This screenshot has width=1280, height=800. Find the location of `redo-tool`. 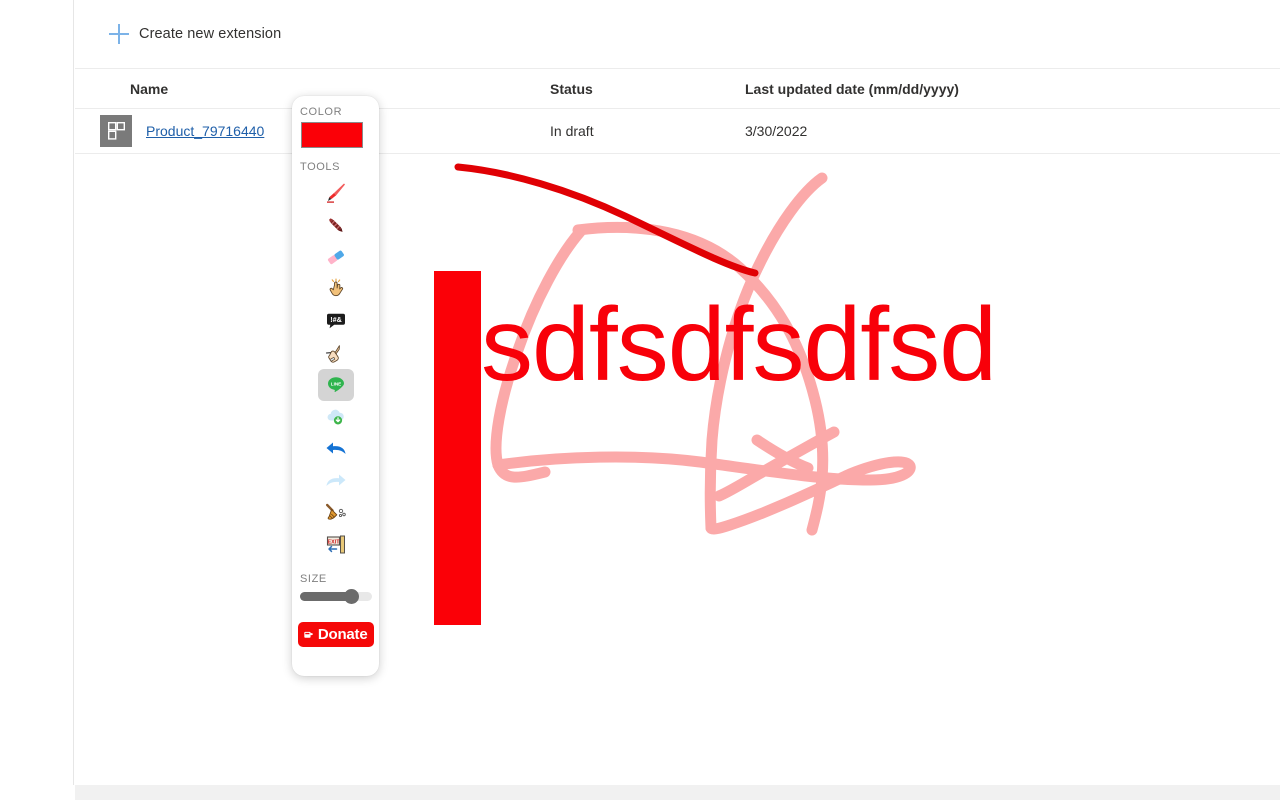

redo-tool is located at coordinates (336, 481).